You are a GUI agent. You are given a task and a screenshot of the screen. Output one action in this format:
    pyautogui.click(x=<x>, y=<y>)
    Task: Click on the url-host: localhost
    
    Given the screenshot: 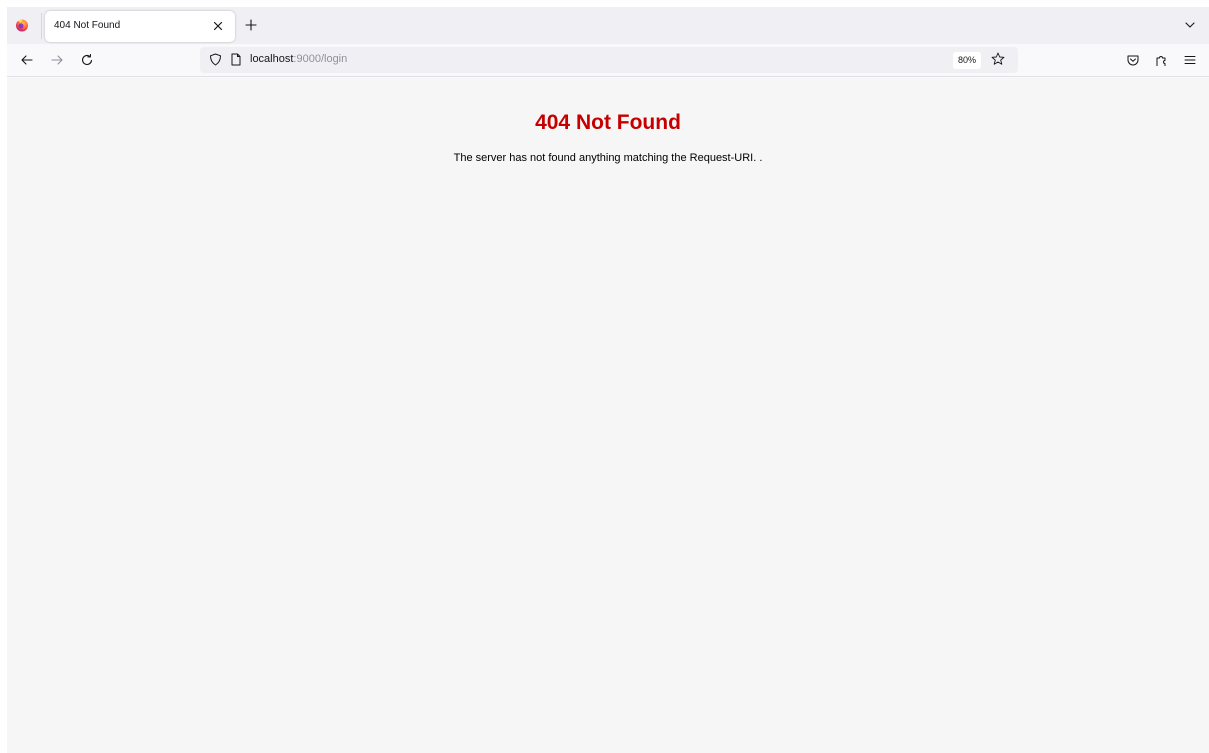 What is the action you would take?
    pyautogui.click(x=272, y=59)
    